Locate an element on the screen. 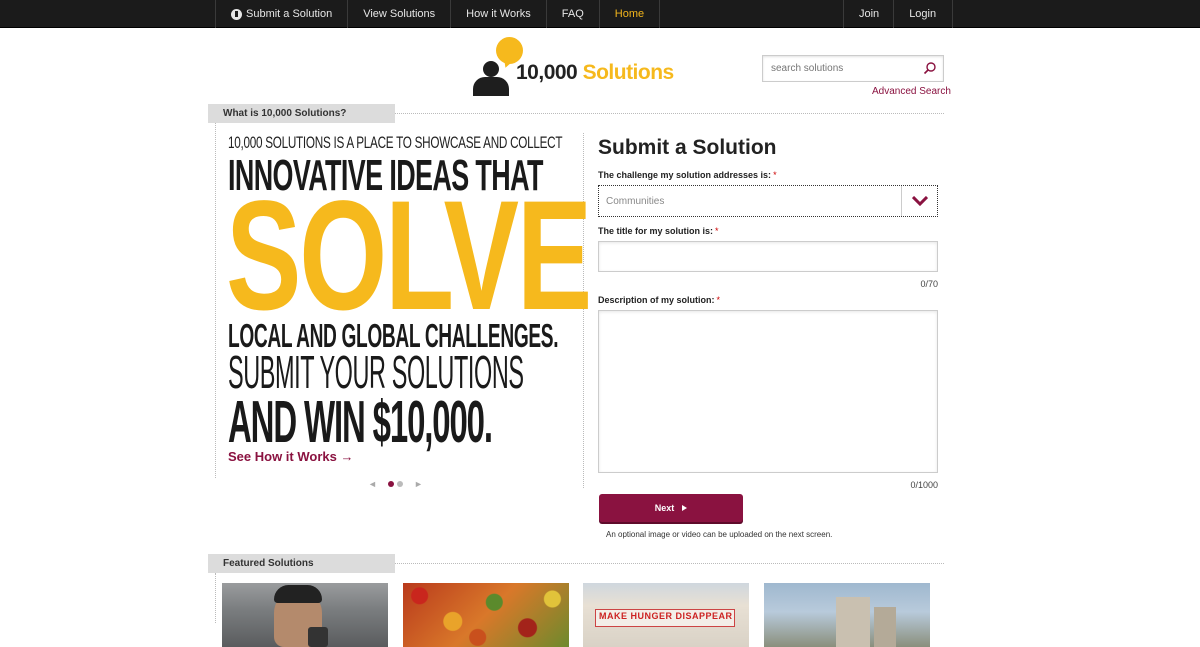 This screenshot has width=1200, height=647. carousel-pager: ◄ ► is located at coordinates (395, 484).